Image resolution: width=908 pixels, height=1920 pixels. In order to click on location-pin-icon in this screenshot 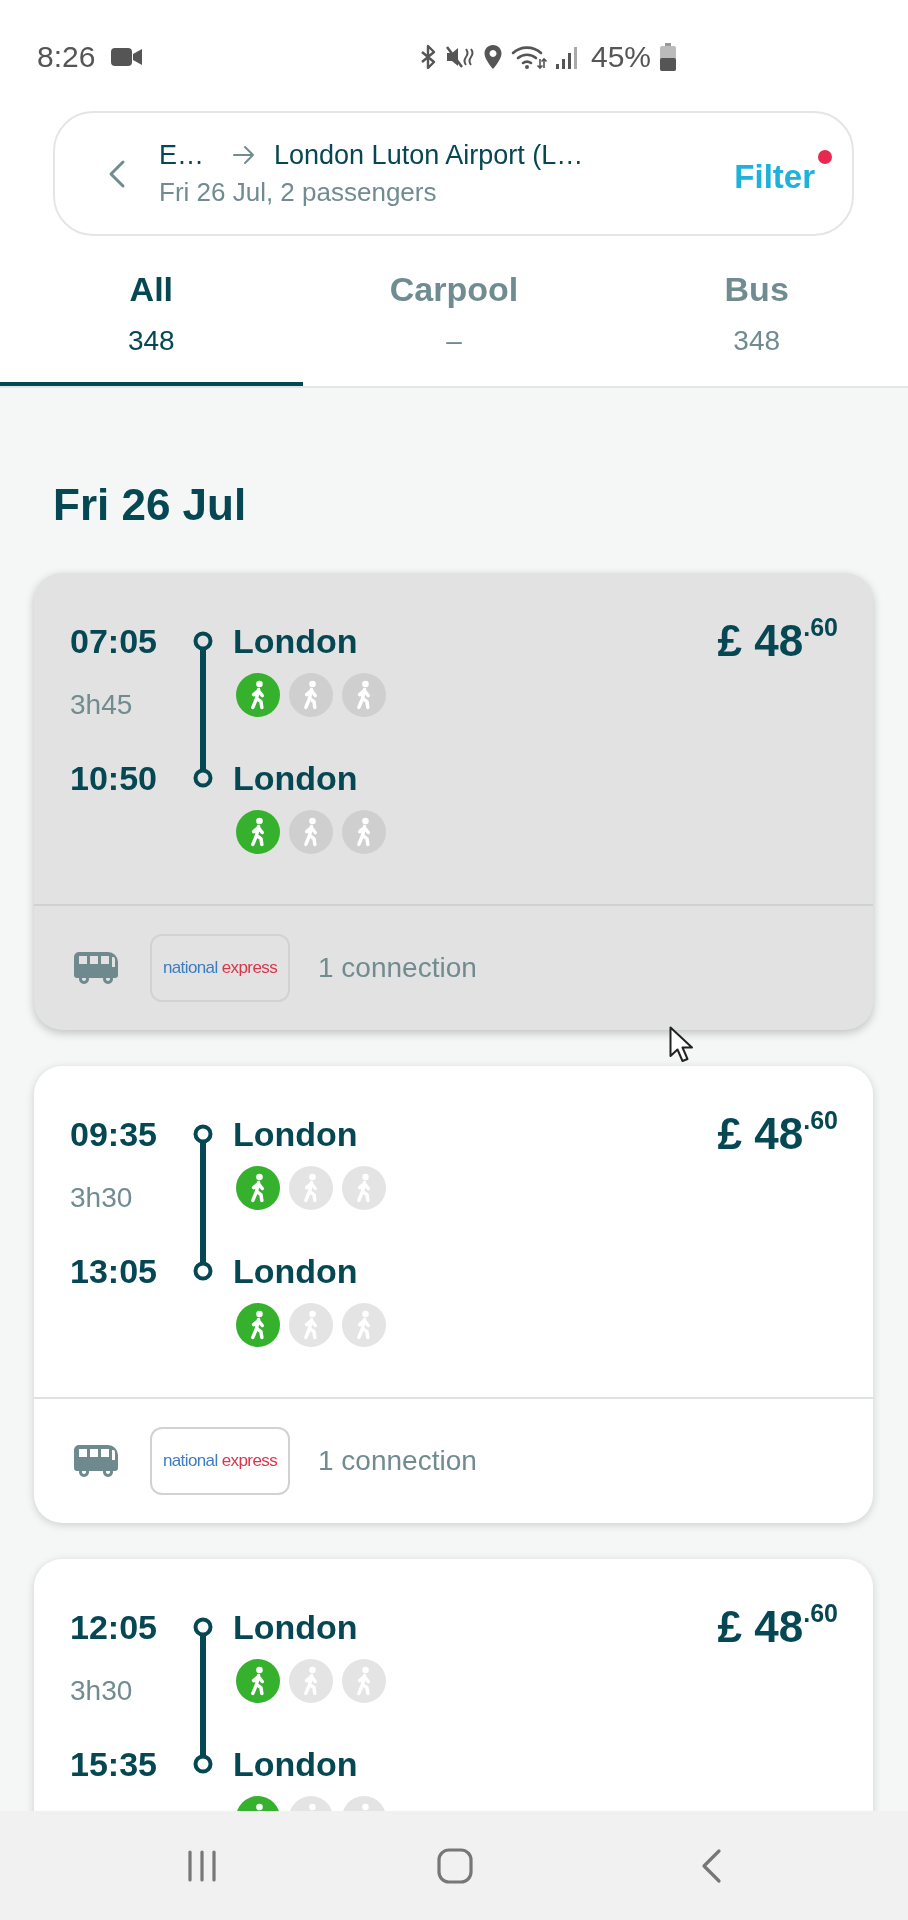, I will do `click(492, 57)`.